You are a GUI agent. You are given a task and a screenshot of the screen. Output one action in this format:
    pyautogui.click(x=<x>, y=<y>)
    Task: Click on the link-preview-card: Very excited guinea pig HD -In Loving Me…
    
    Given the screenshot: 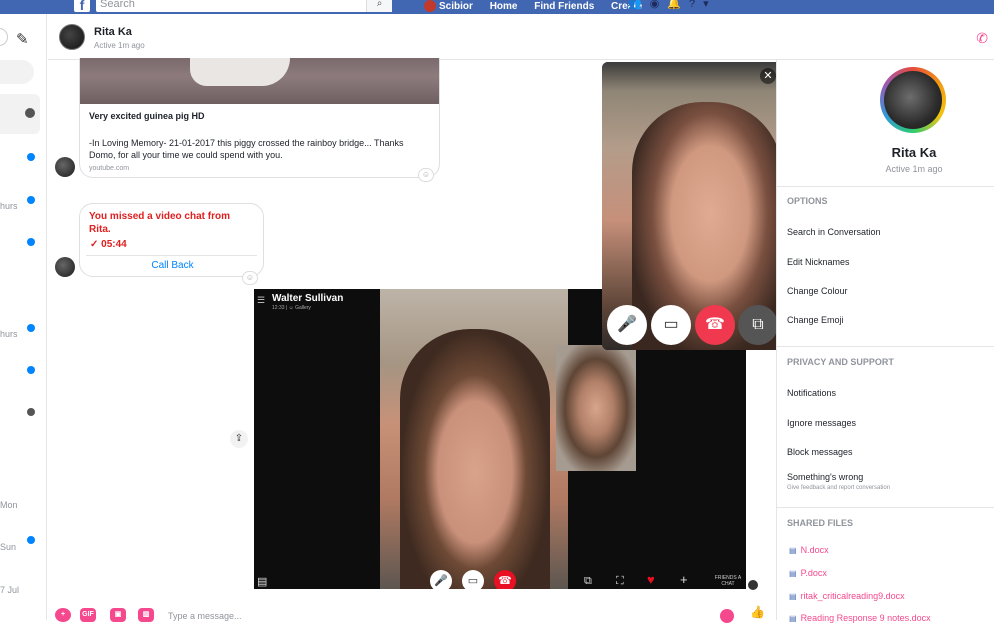 What is the action you would take?
    pyautogui.click(x=259, y=118)
    